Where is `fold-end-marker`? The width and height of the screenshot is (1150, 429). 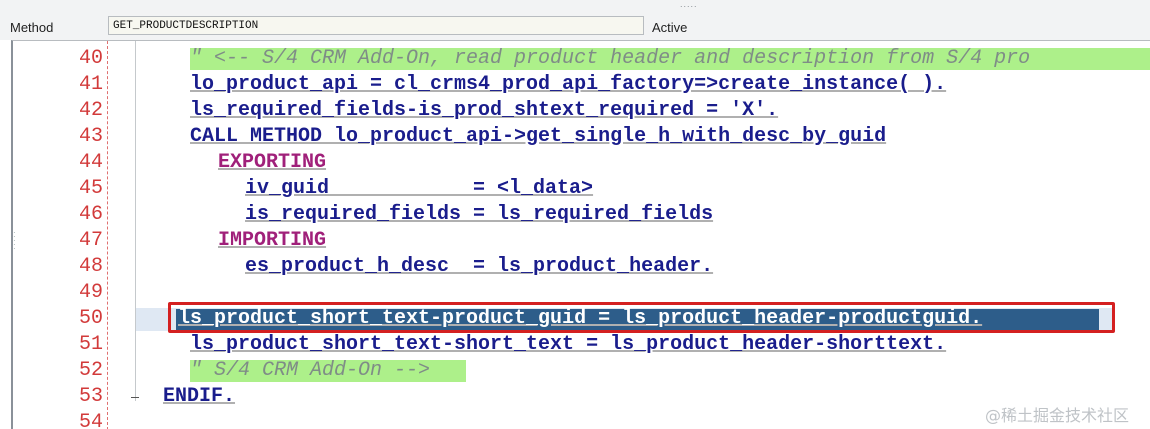
fold-end-marker is located at coordinates (135, 397).